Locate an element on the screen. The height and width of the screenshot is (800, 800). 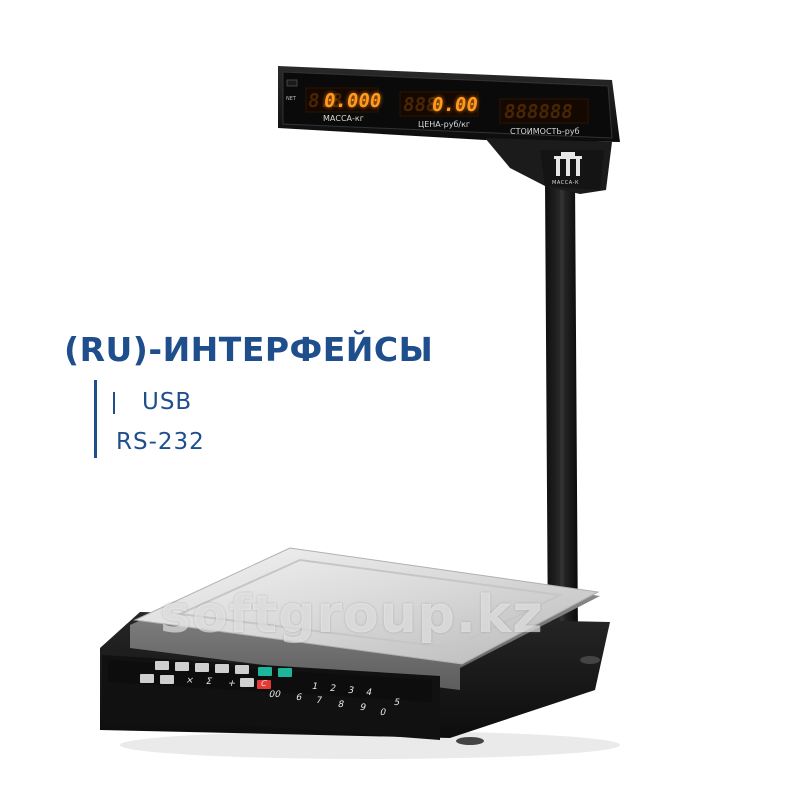
cost-label: СТОИМОСТЬ-руб is located at coordinates (545, 131).